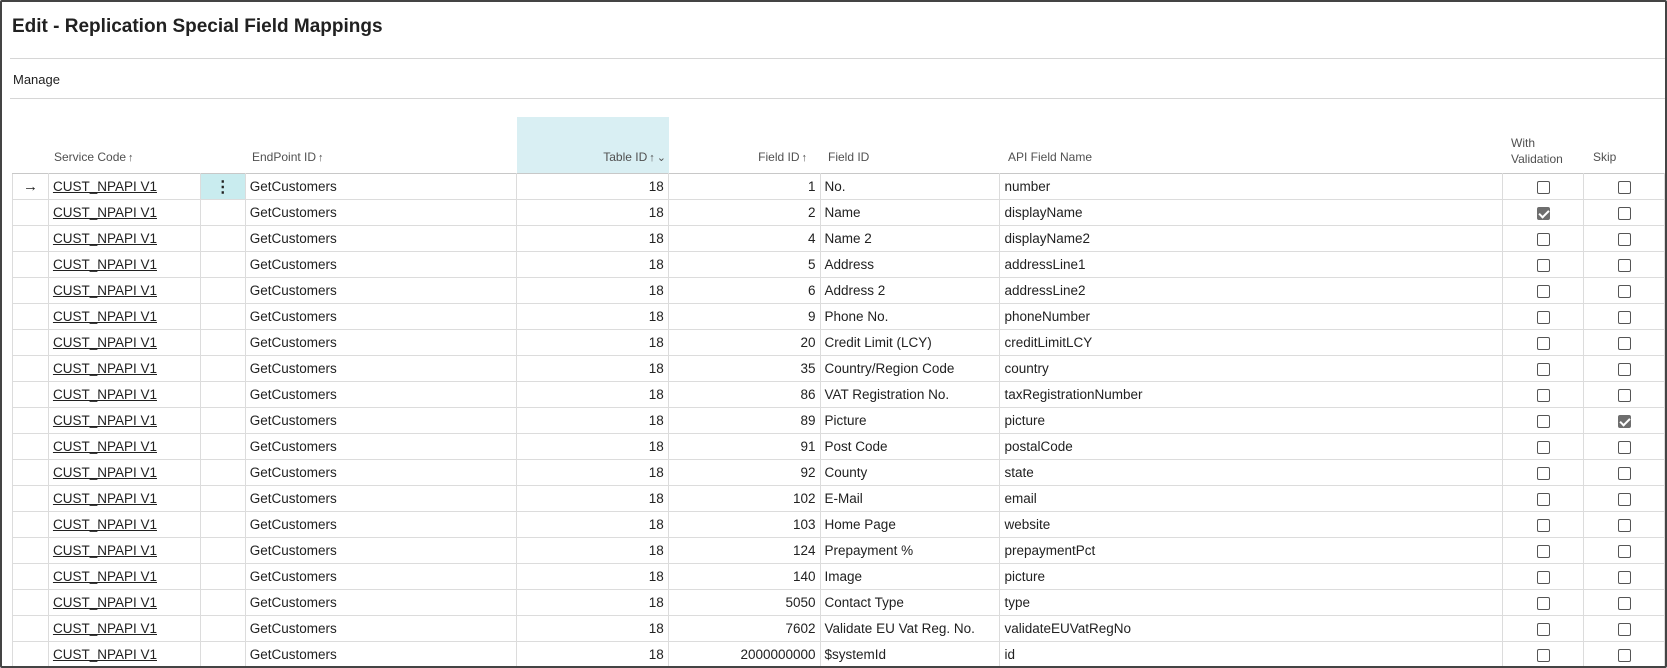  I want to click on api-field-name-cell: website, so click(1251, 524).